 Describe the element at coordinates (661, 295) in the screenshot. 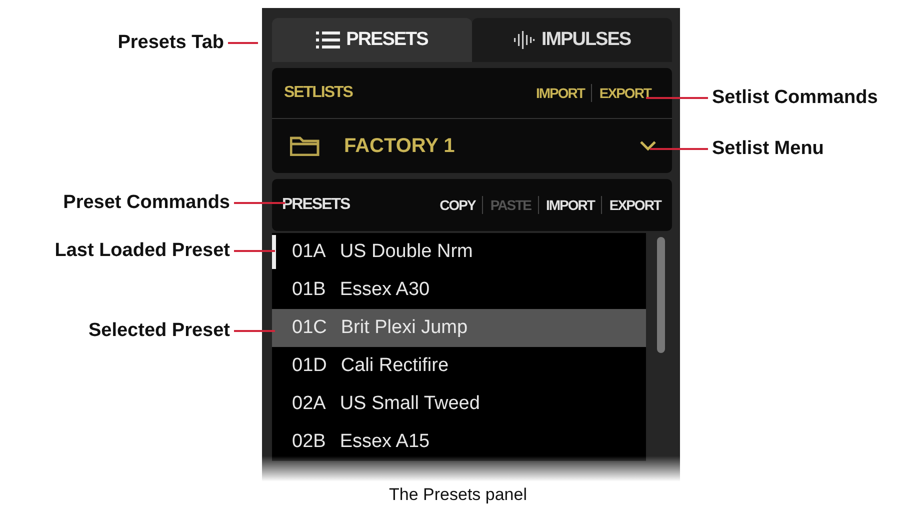

I see `scrollbar-thumb` at that location.